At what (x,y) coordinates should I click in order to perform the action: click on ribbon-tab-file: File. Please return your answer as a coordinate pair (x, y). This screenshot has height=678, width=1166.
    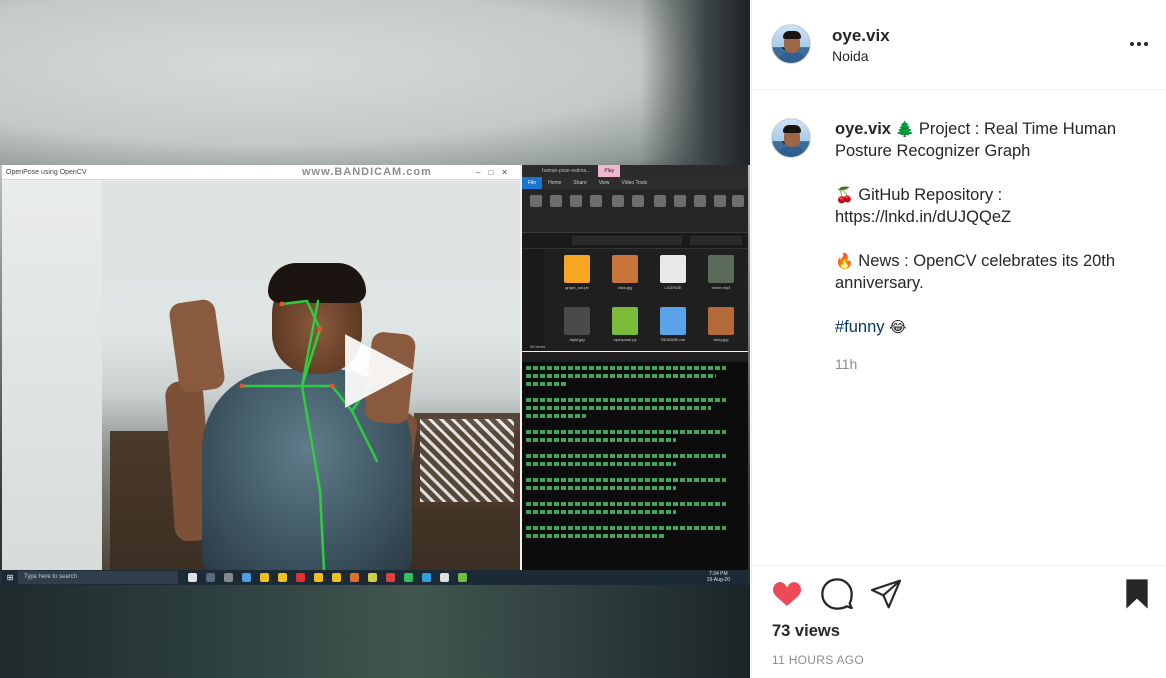
    Looking at the image, I should click on (532, 183).